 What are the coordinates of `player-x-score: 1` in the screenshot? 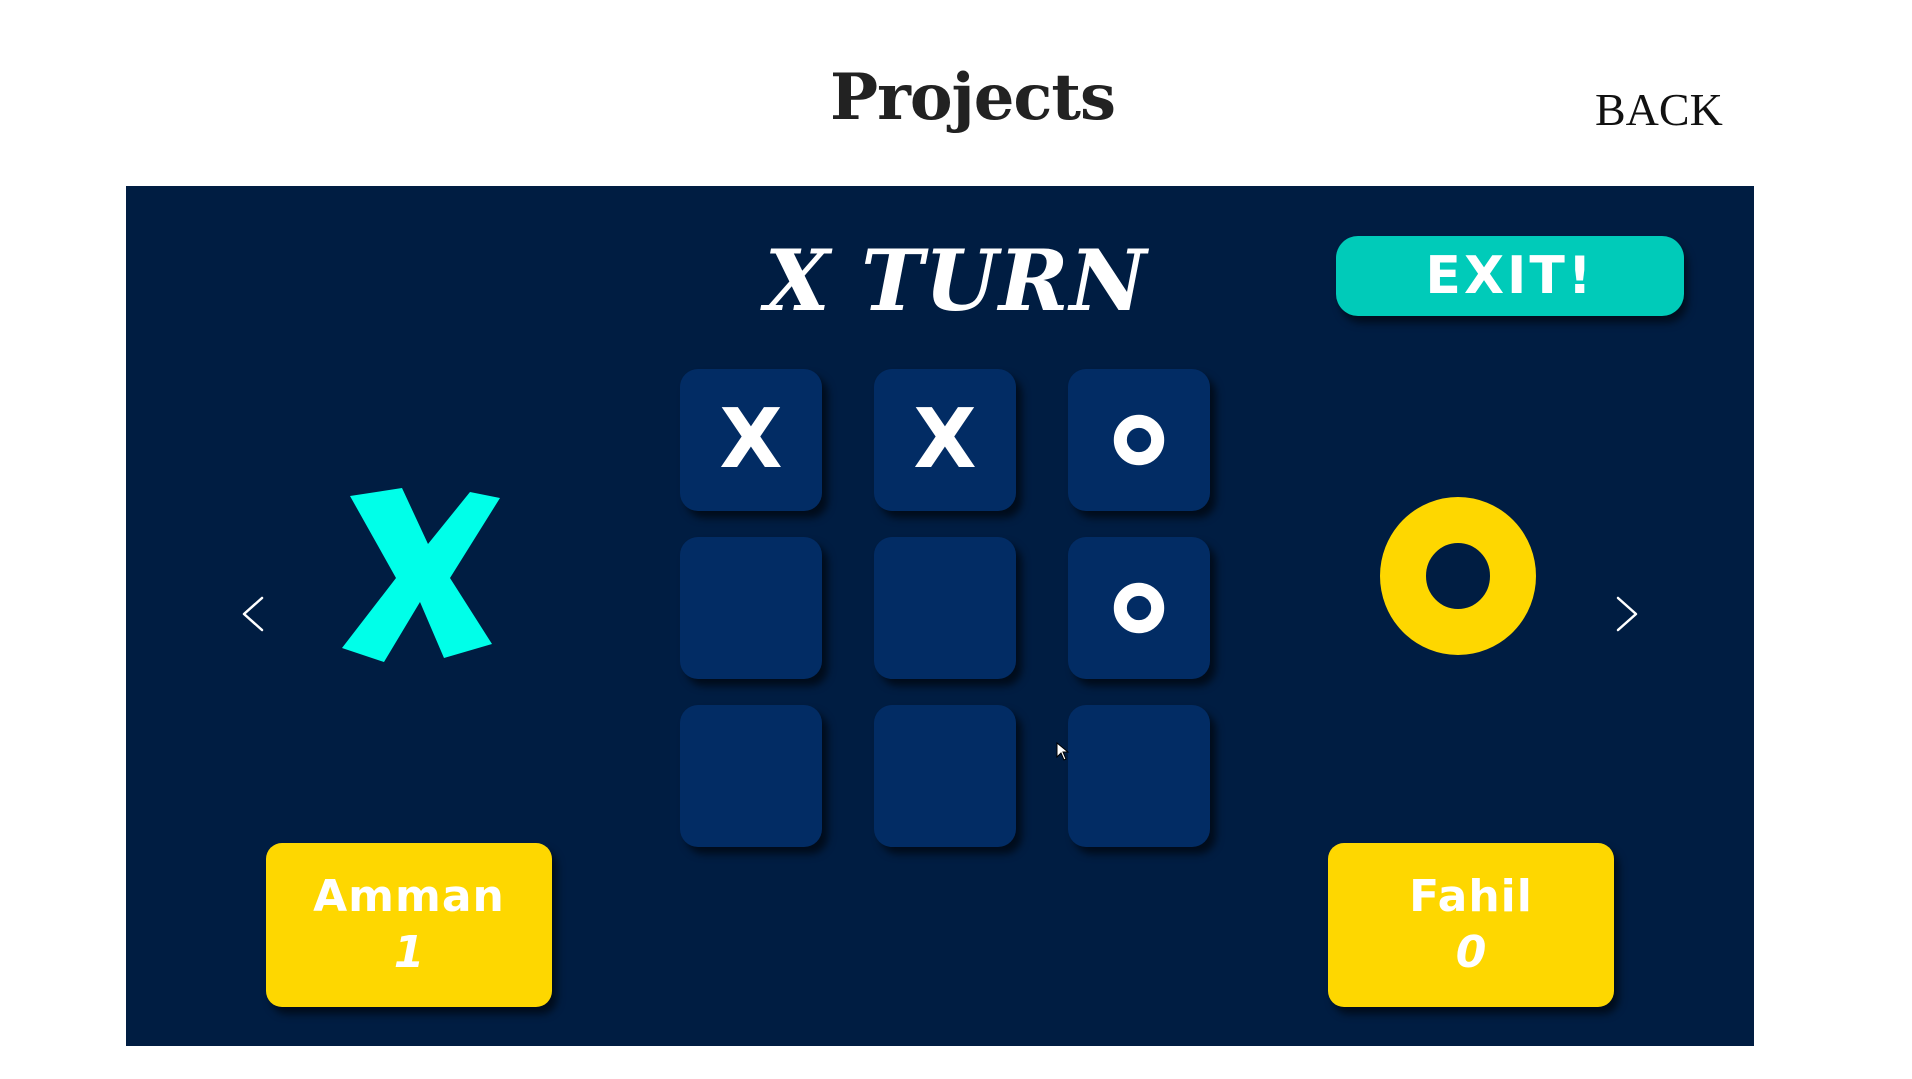 It's located at (409, 952).